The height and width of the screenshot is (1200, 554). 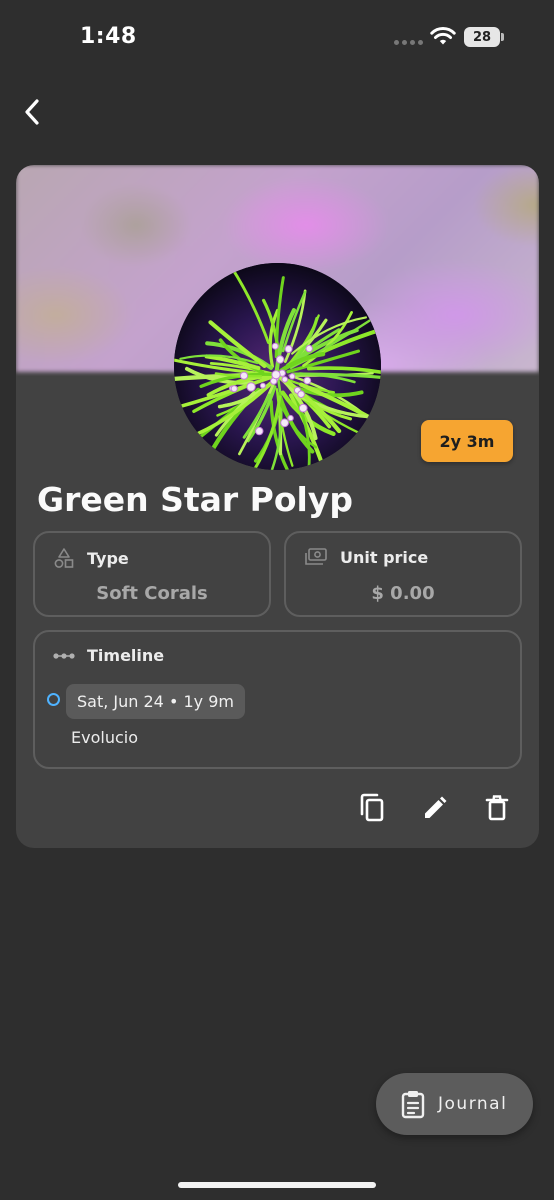 I want to click on copy-button, so click(x=372, y=808).